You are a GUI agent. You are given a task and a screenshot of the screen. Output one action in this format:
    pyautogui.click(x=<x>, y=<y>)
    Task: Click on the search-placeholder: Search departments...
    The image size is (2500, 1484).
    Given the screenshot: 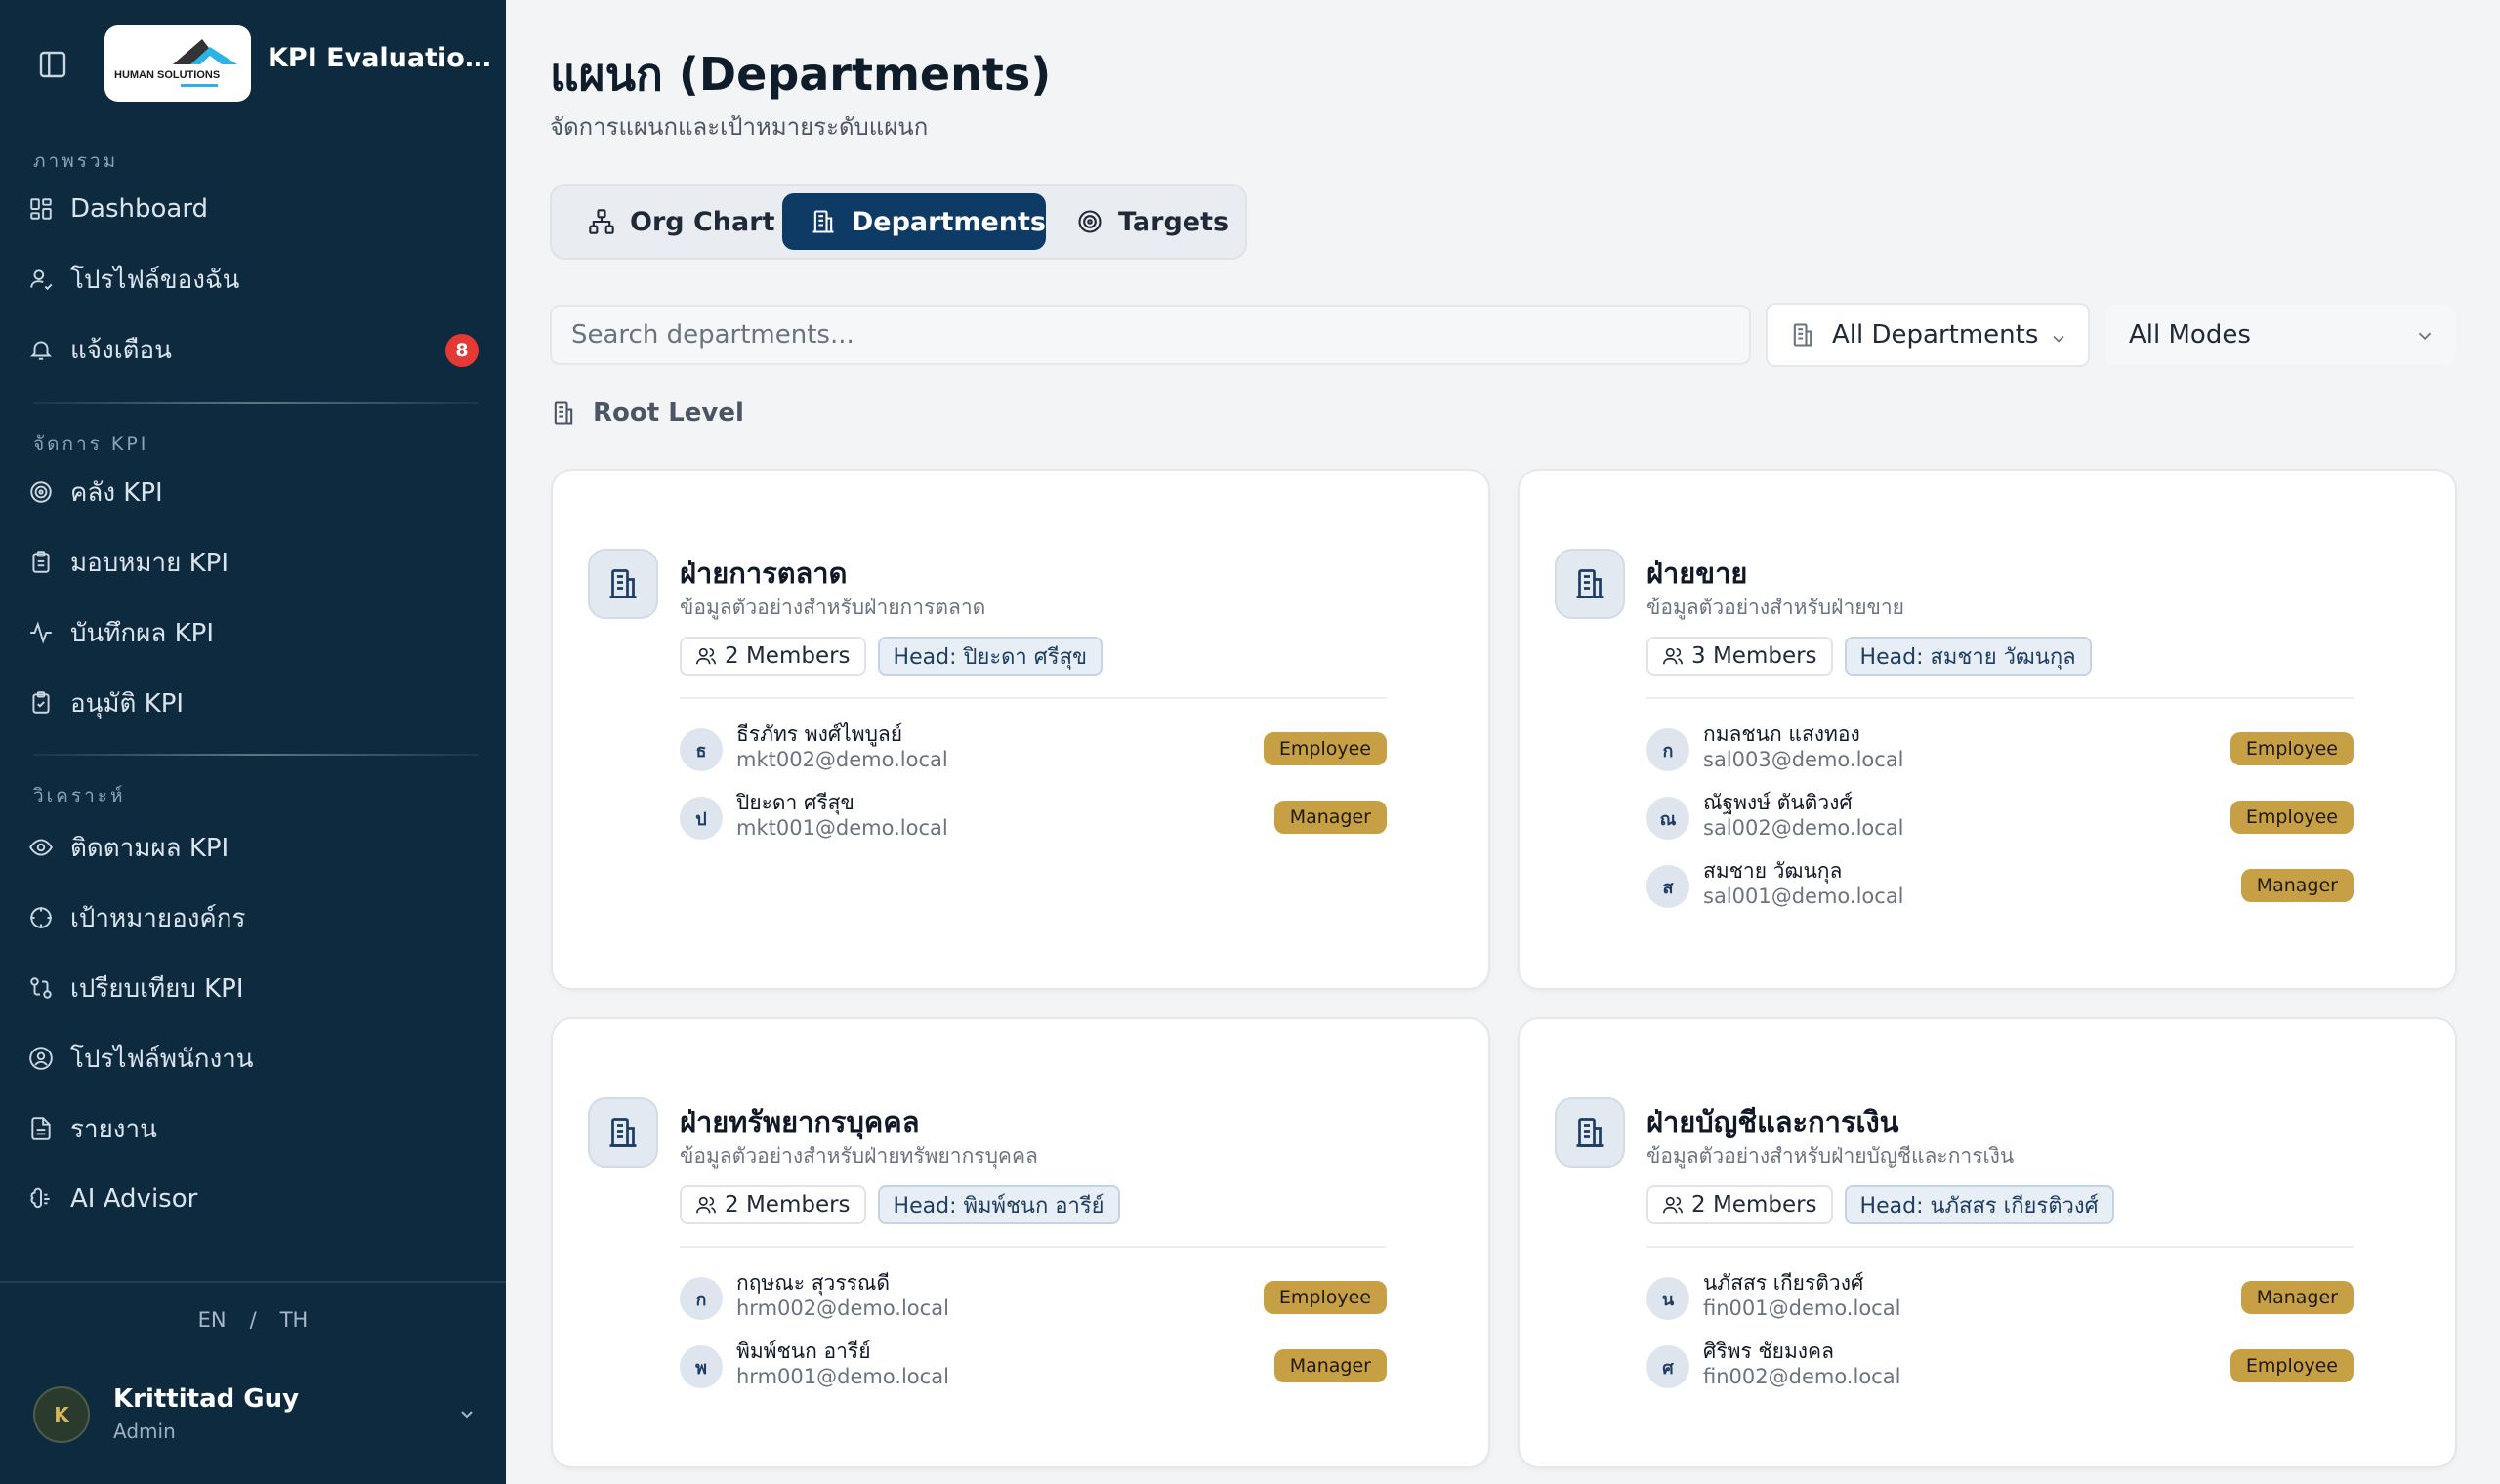 What is the action you would take?
    pyautogui.click(x=712, y=335)
    